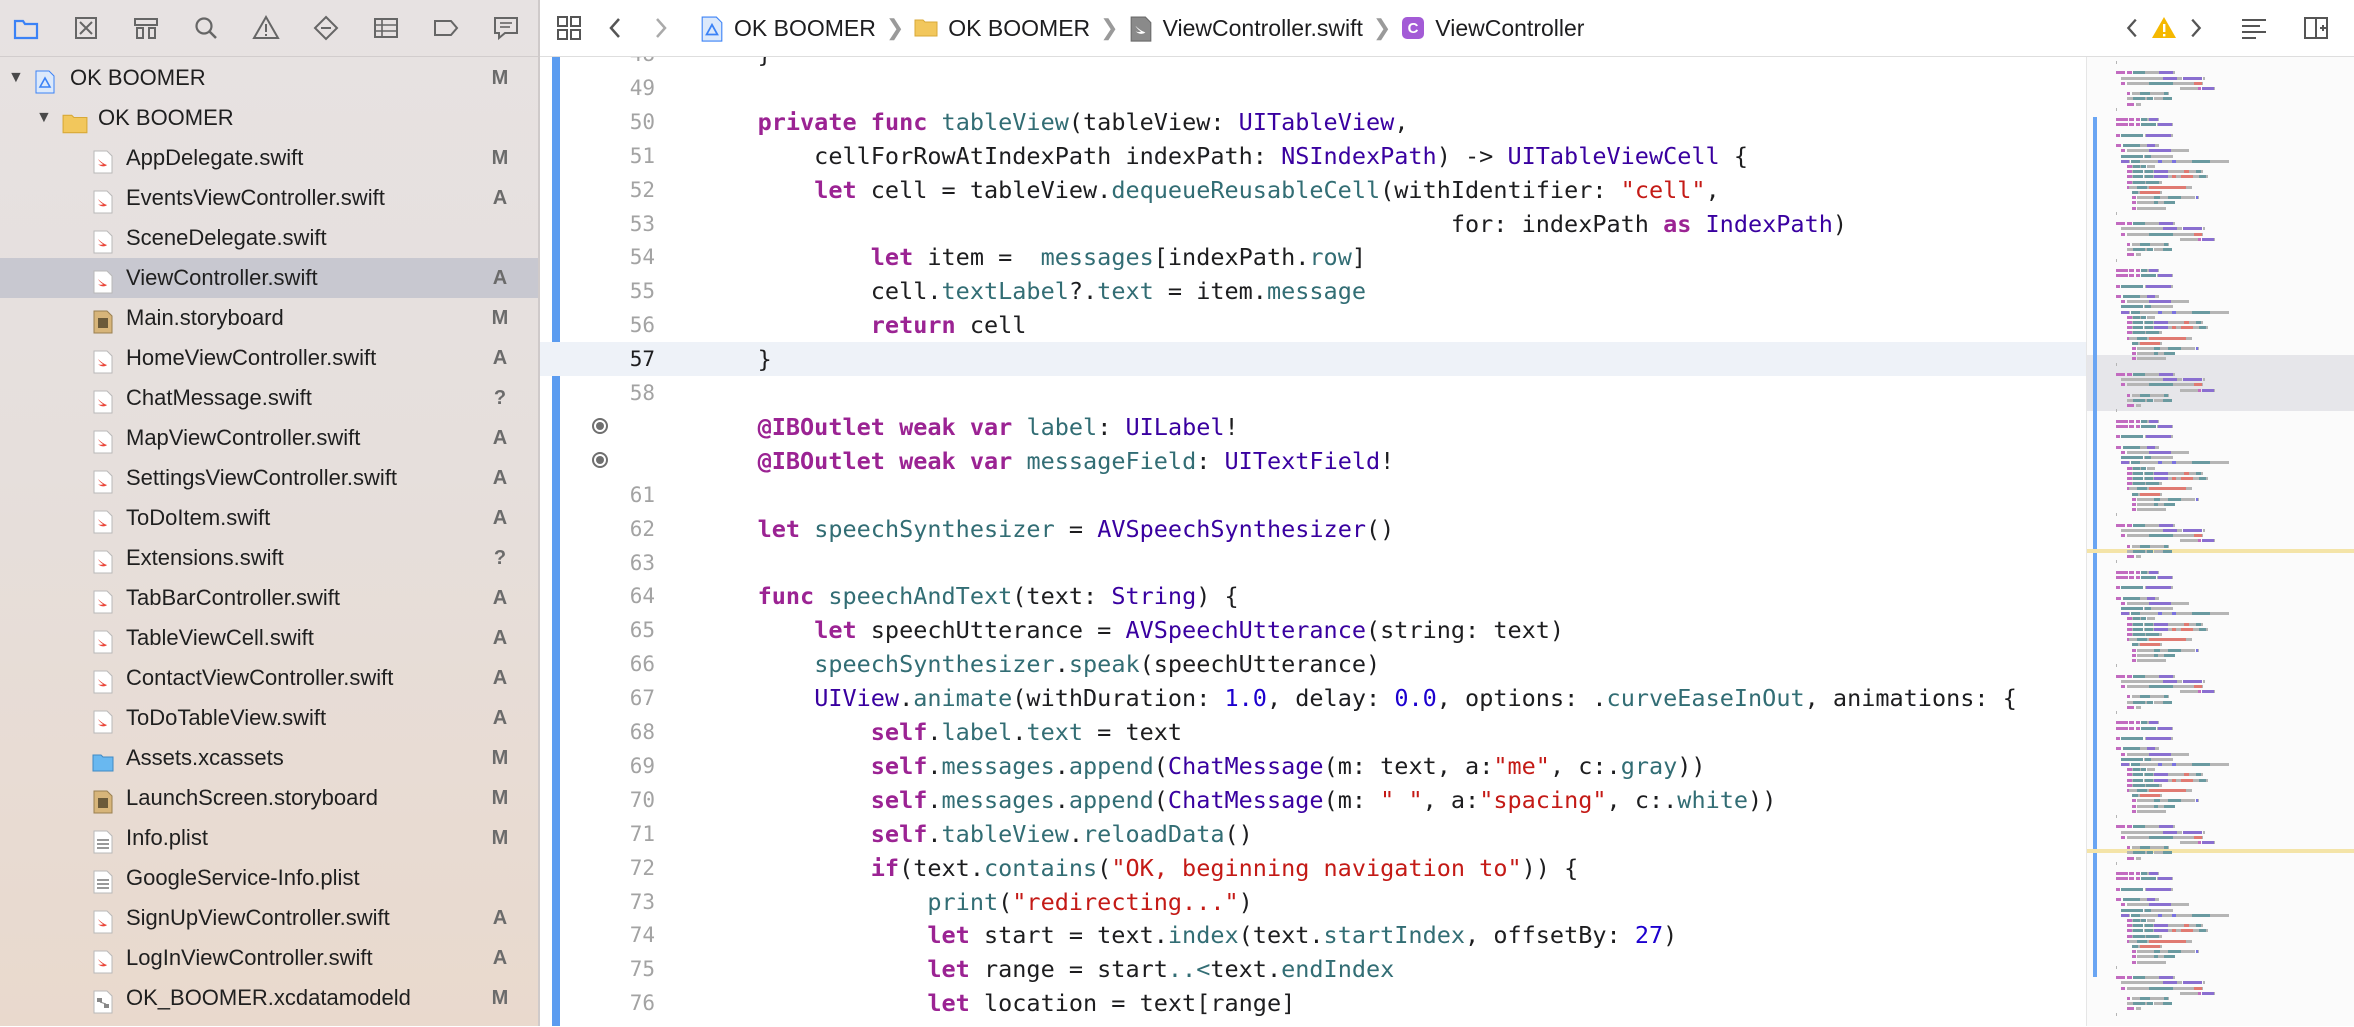  What do you see at coordinates (1246, 28) in the screenshot?
I see `breadcrumb-item: ViewController.swift` at bounding box center [1246, 28].